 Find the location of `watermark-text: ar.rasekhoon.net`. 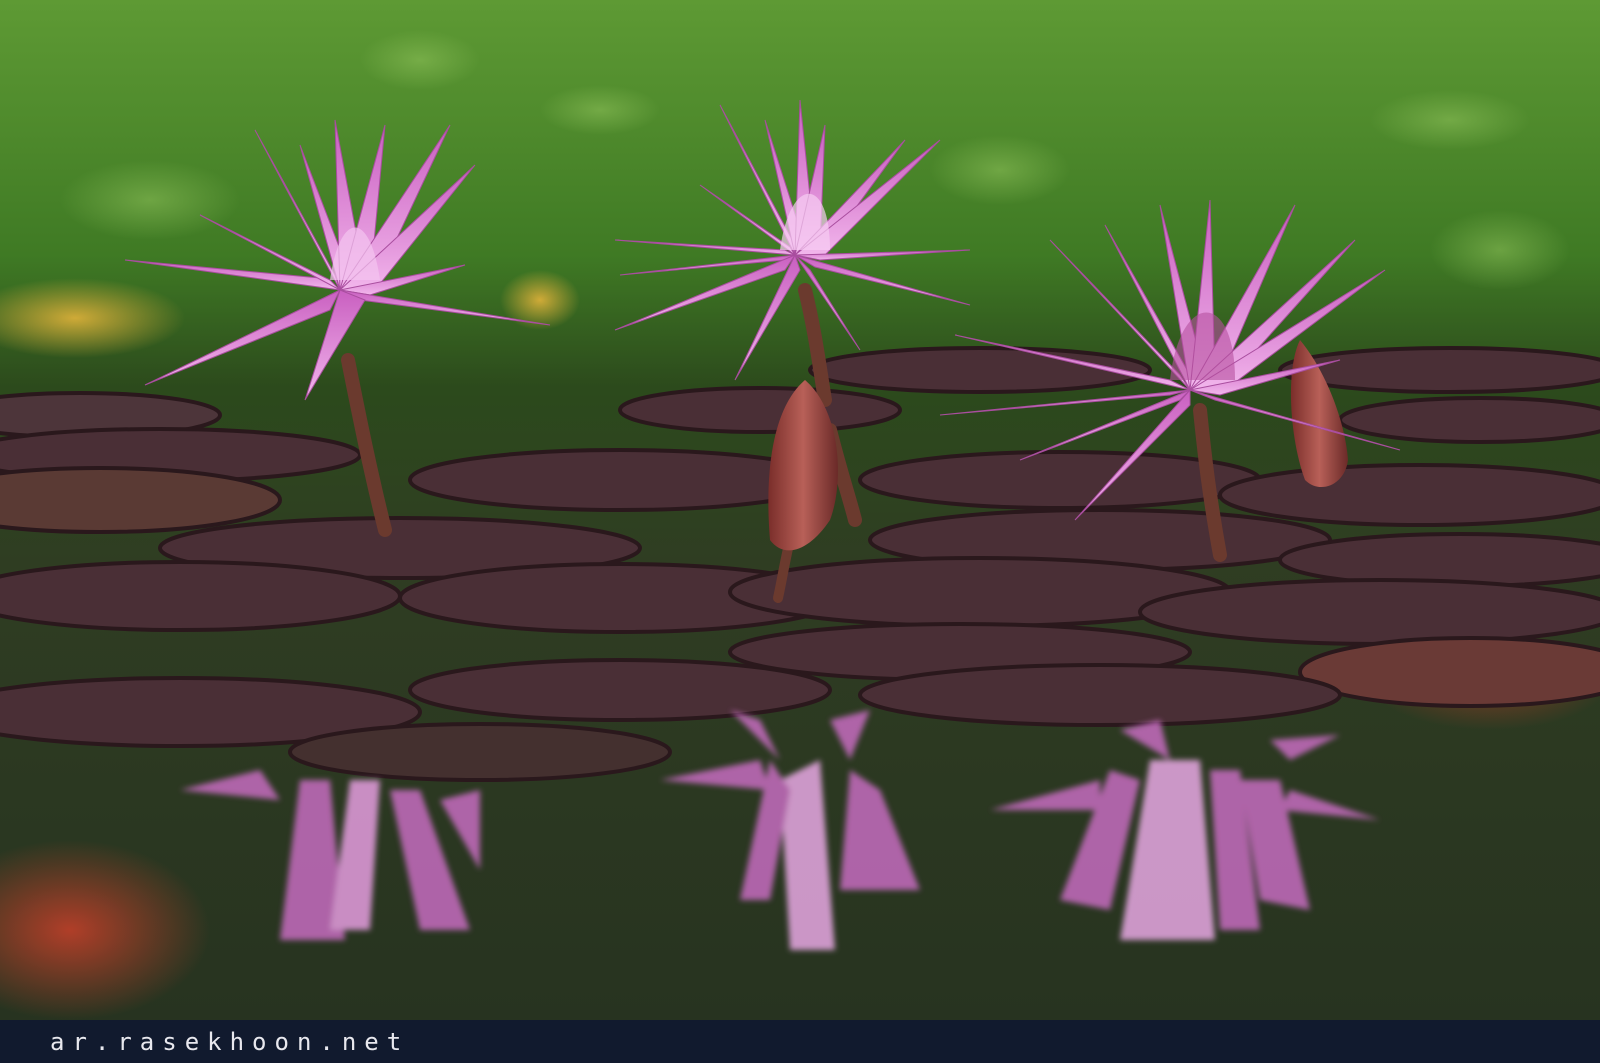

watermark-text: ar.rasekhoon.net is located at coordinates (230, 1041).